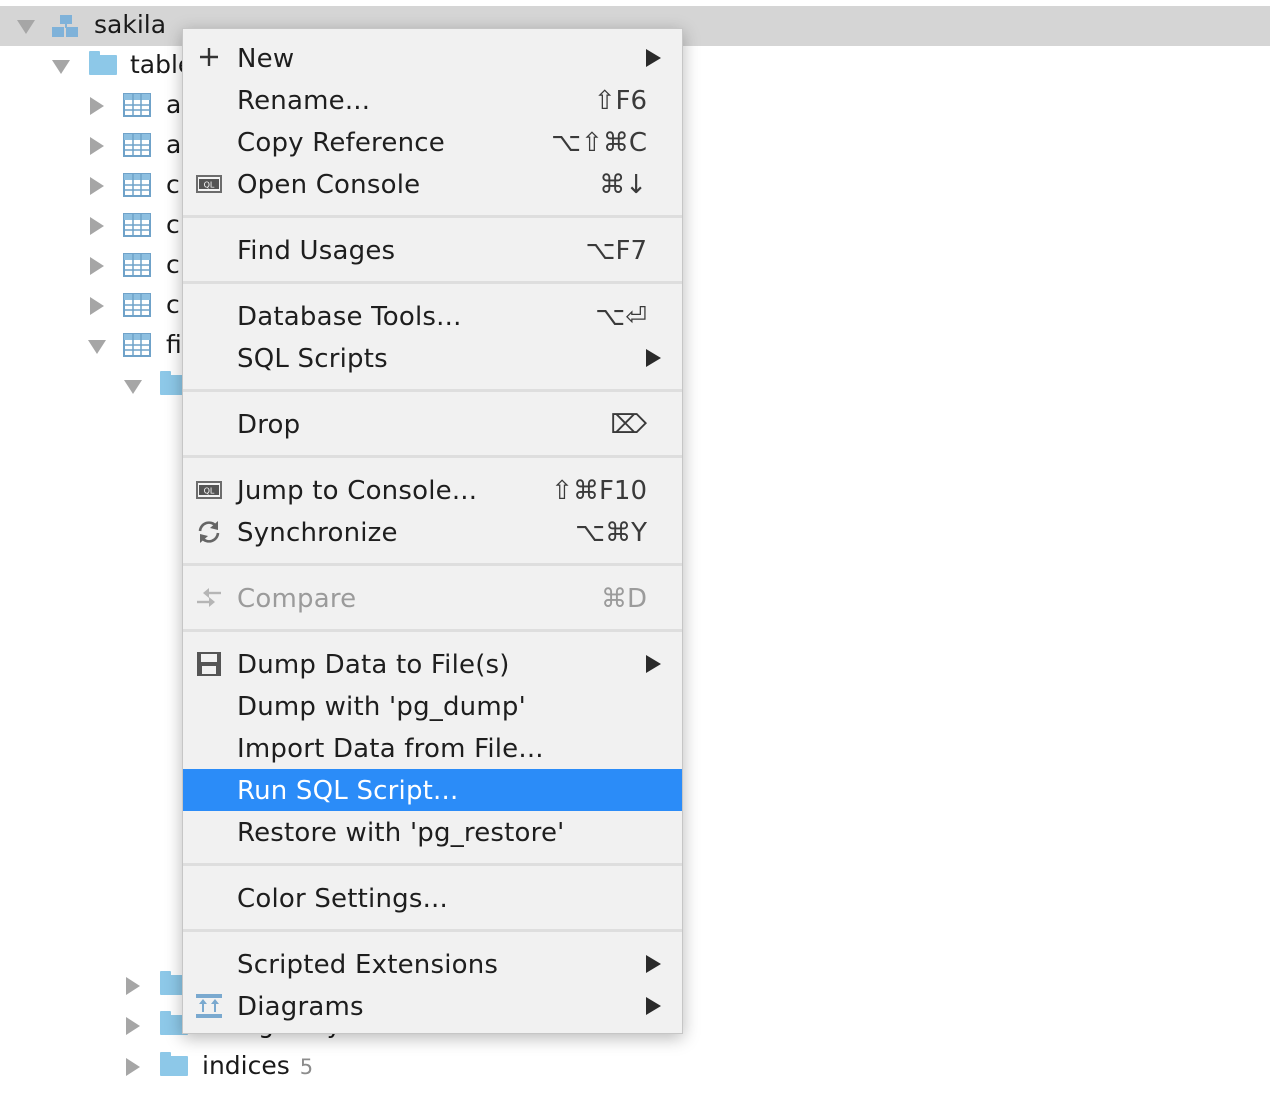  What do you see at coordinates (623, 599) in the screenshot?
I see `keyboard-shortcut: ⌘D` at bounding box center [623, 599].